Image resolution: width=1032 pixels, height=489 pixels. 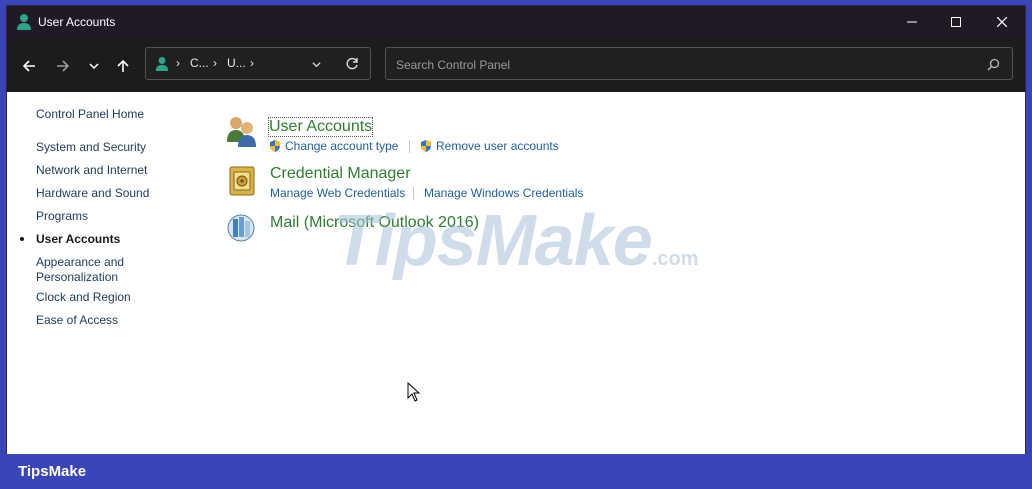 What do you see at coordinates (91, 147) in the screenshot?
I see `sidebar-item-system-and-security: System and Security` at bounding box center [91, 147].